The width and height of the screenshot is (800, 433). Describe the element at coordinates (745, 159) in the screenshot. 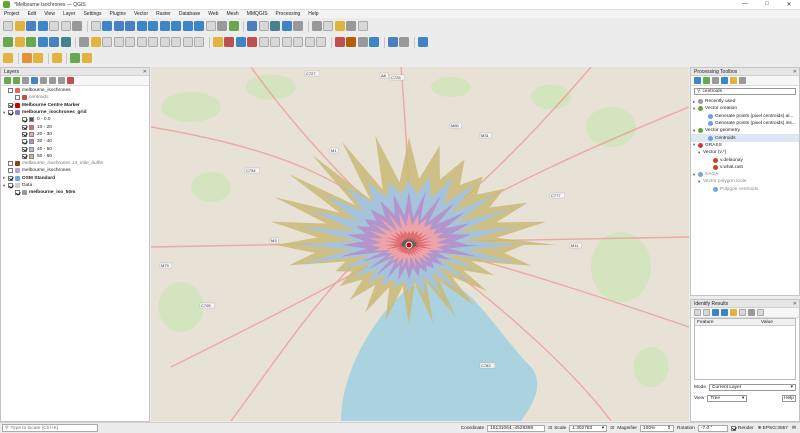

I see `toolbox-item: v.delaunay` at that location.